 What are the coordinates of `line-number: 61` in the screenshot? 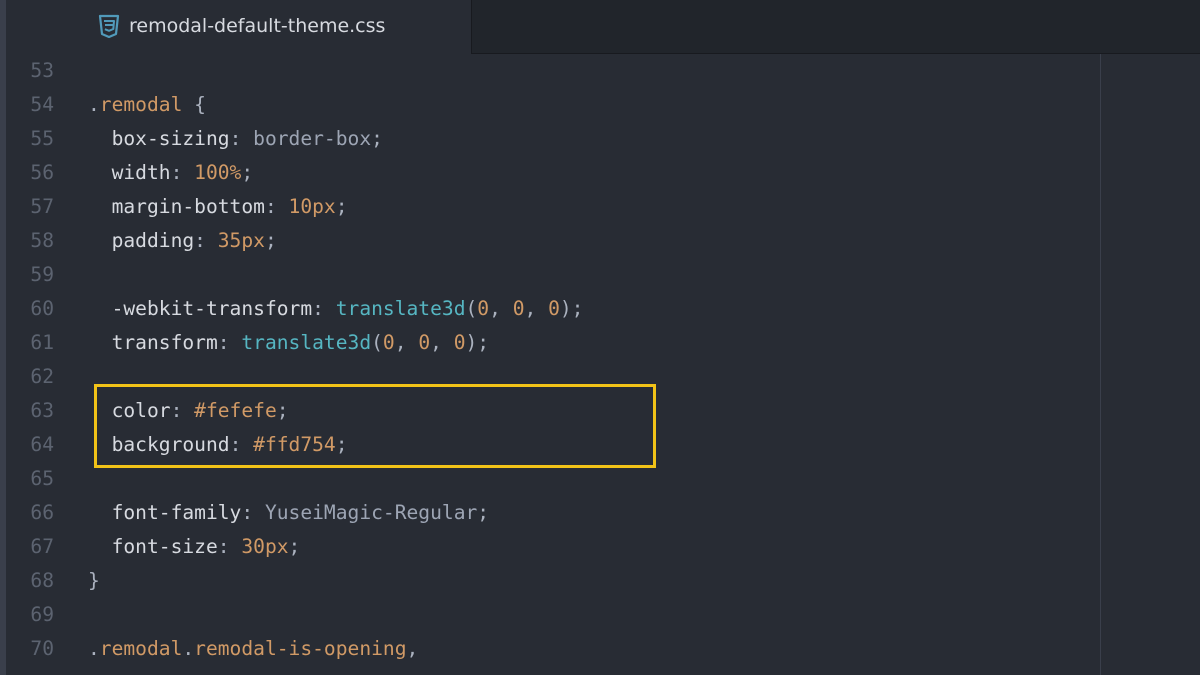 It's located at (42, 342).